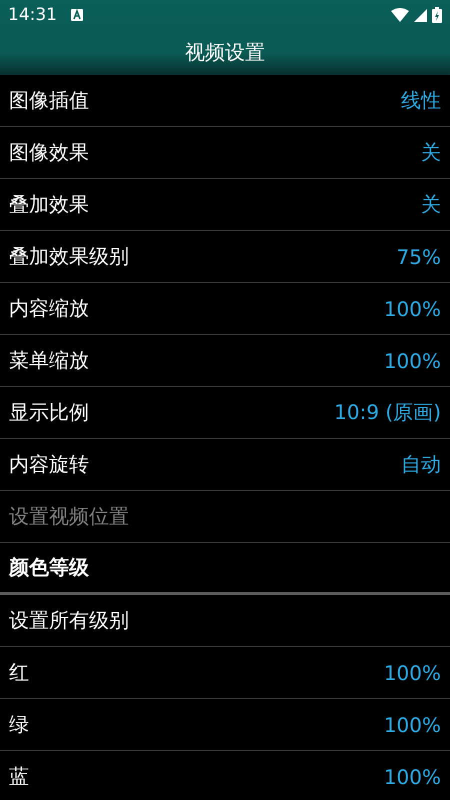 This screenshot has width=450, height=800. What do you see at coordinates (69, 516) in the screenshot?
I see `setting-label: 设置视频位置` at bounding box center [69, 516].